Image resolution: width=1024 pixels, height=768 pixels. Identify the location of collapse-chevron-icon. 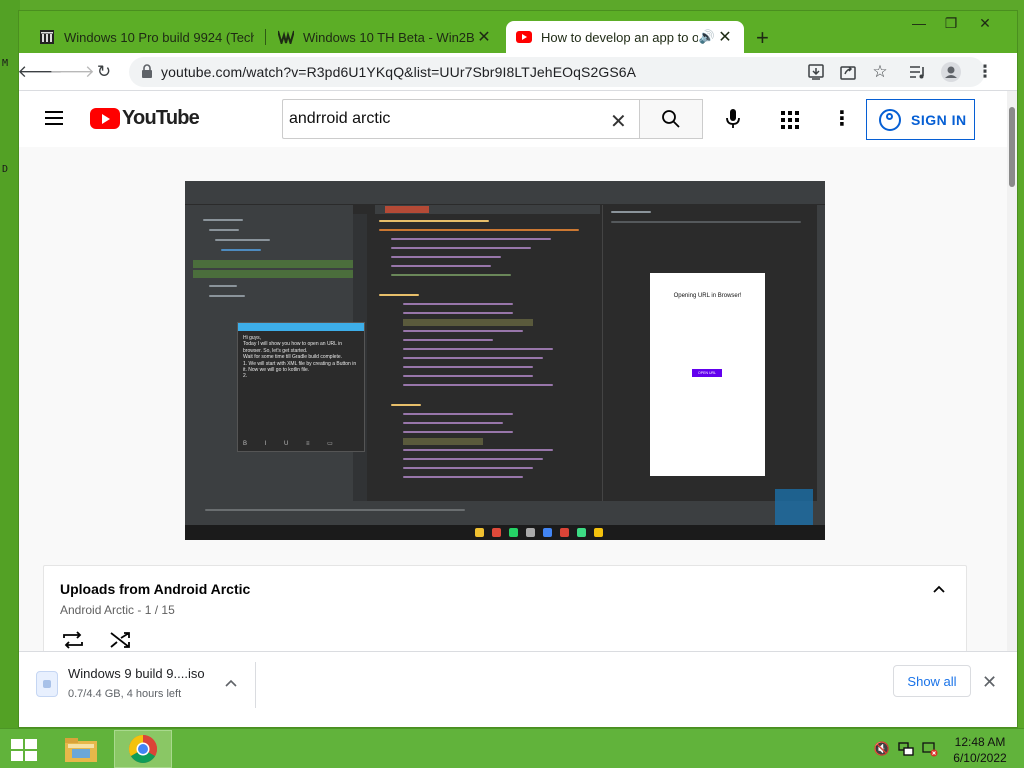
(939, 589).